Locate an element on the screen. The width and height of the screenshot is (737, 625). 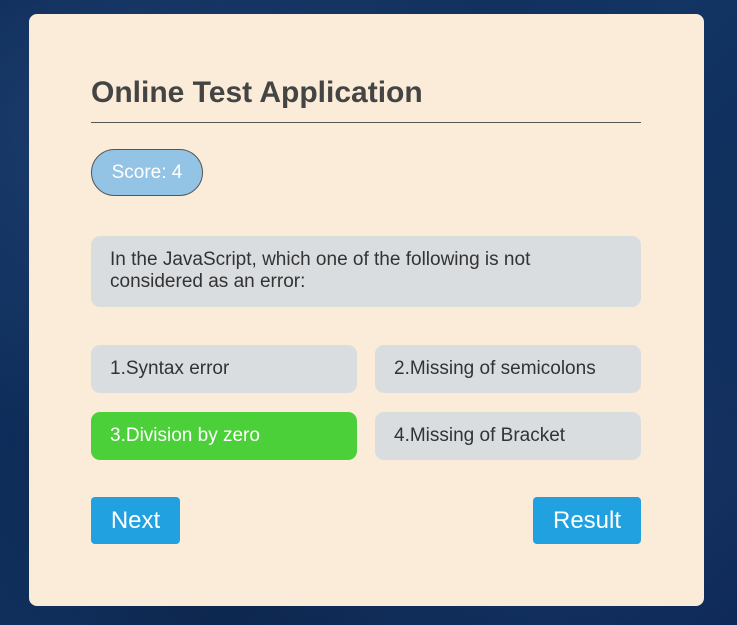
result-button: Result is located at coordinates (587, 520).